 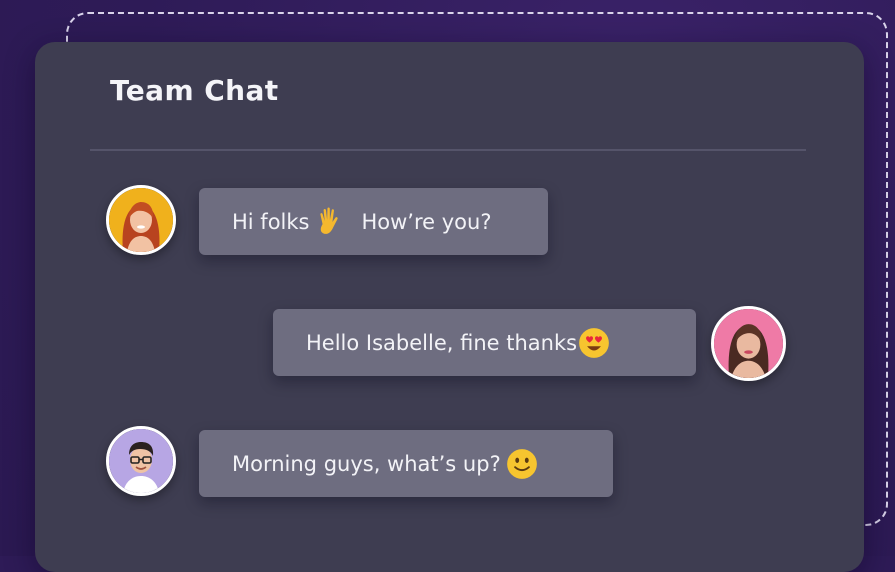 I want to click on message-bubble-3: Morning guys, what’s up?, so click(x=406, y=463).